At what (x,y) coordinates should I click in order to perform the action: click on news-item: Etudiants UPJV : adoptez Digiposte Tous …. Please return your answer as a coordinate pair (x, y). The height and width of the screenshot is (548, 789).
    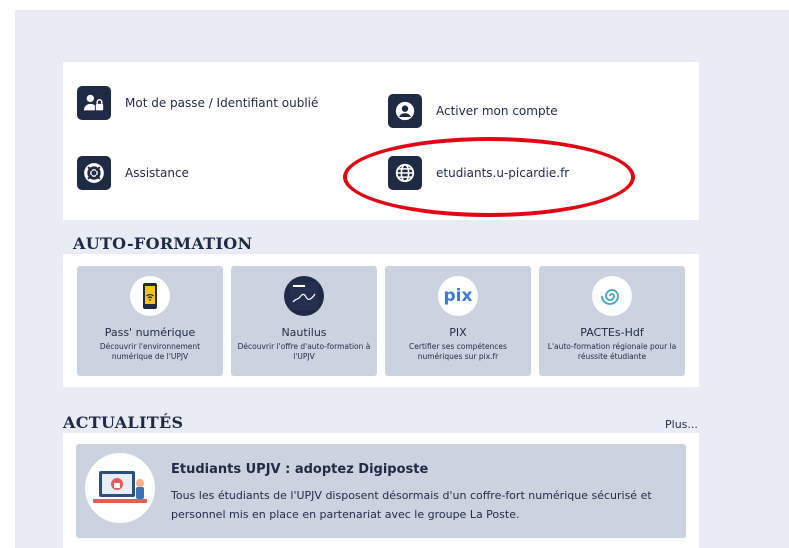
    Looking at the image, I should click on (381, 491).